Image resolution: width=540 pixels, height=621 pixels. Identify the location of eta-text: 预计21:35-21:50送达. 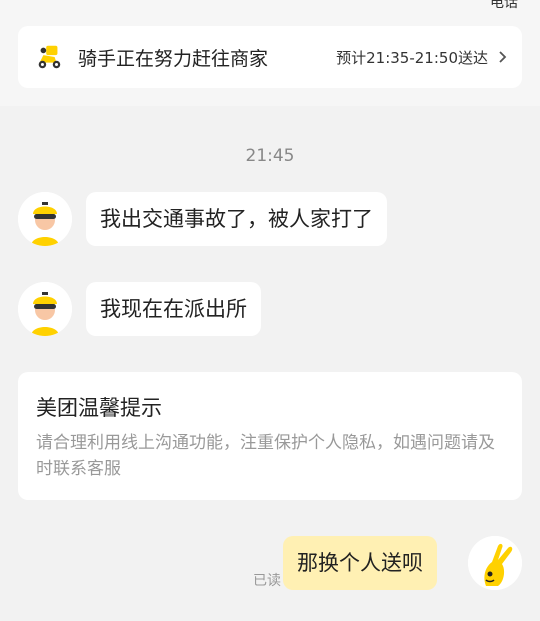
(412, 57).